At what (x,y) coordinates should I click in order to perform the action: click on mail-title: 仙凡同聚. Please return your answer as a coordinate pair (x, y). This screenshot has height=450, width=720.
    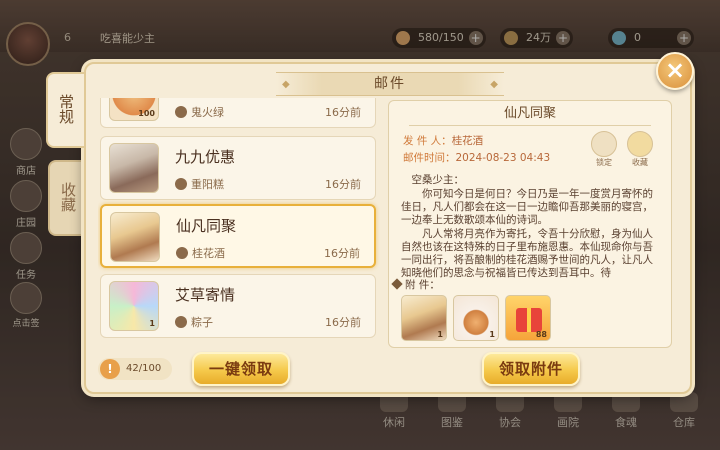
    Looking at the image, I should click on (206, 226).